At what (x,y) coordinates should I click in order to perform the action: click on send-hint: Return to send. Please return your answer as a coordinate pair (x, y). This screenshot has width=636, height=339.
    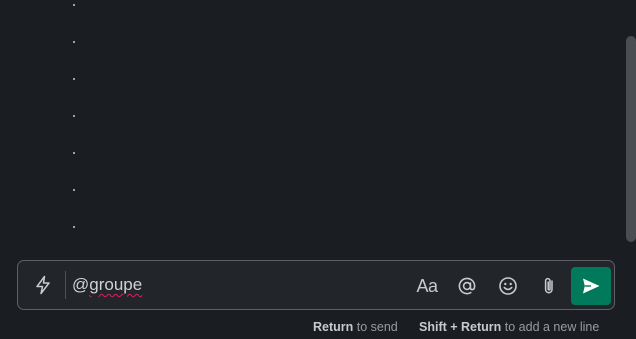
    Looking at the image, I should click on (355, 327).